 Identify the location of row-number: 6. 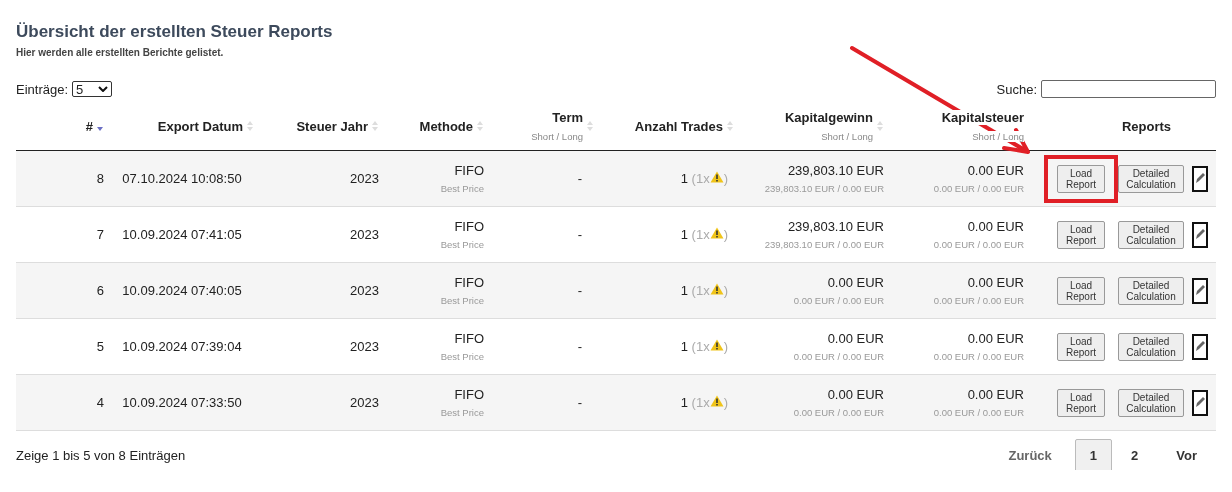
(100, 290).